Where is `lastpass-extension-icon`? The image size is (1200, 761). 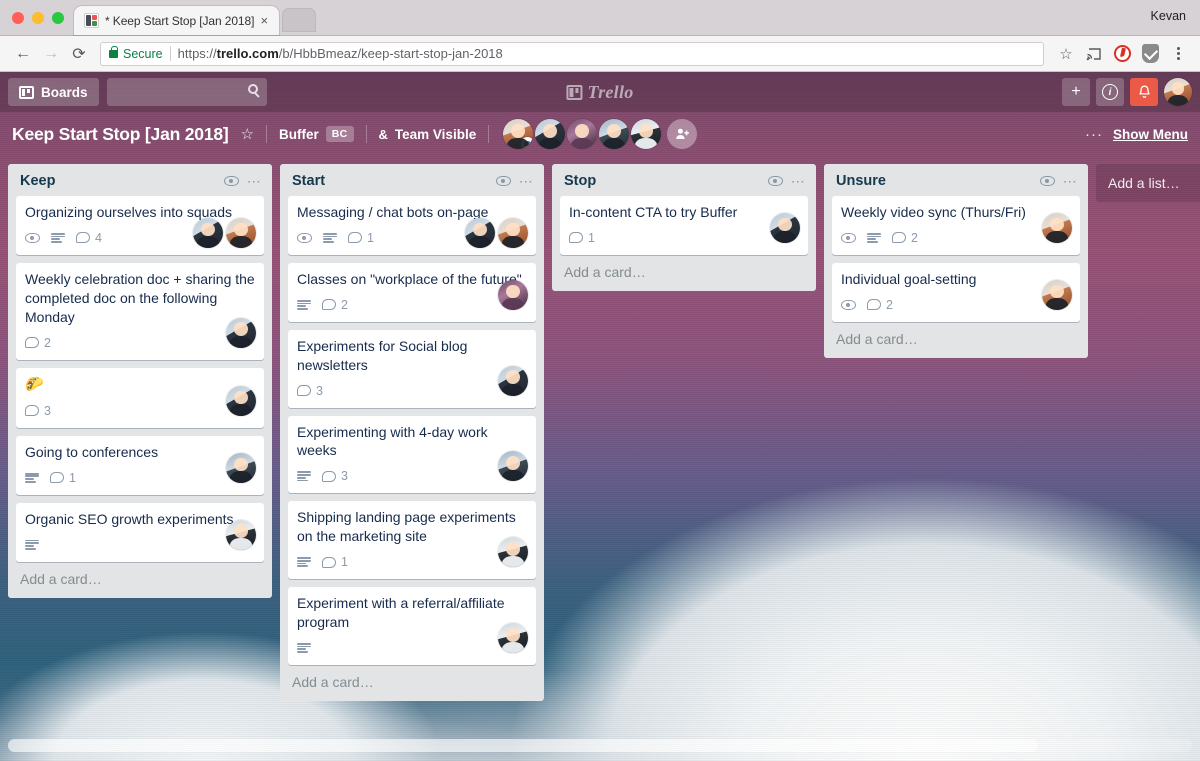
lastpass-extension-icon is located at coordinates (1150, 54).